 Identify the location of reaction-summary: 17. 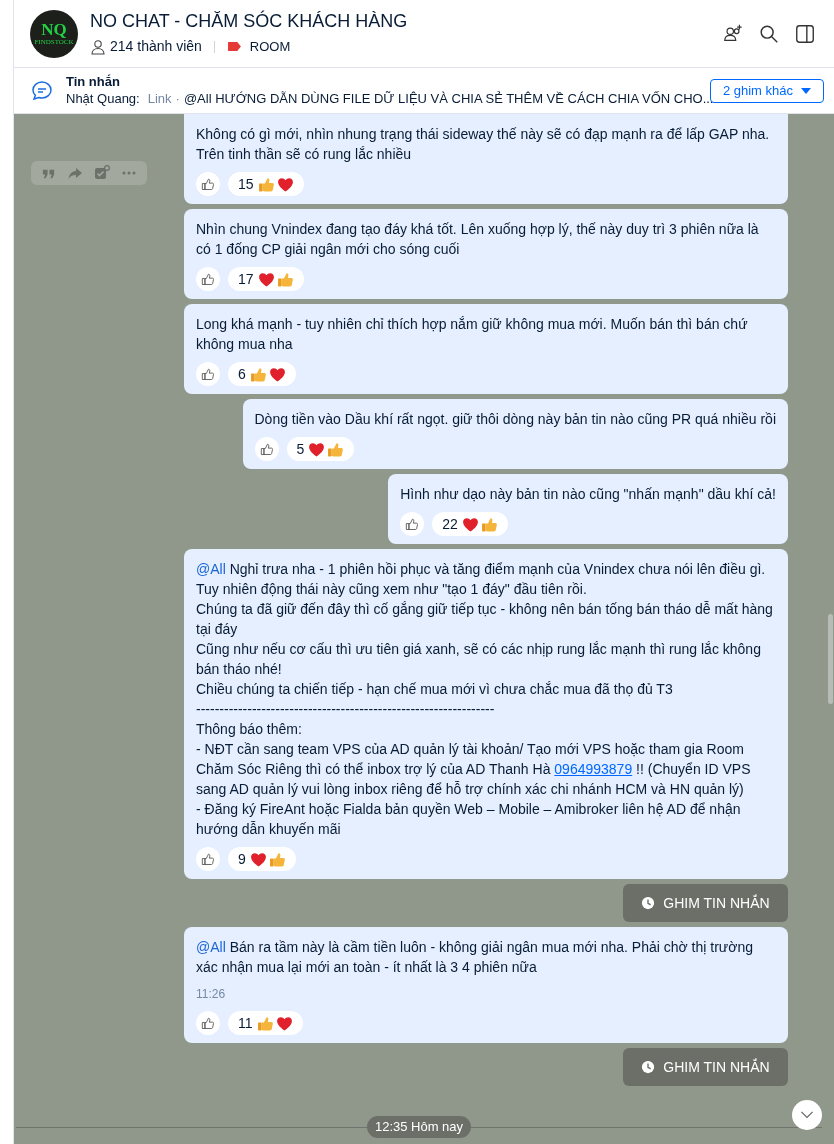
(266, 279).